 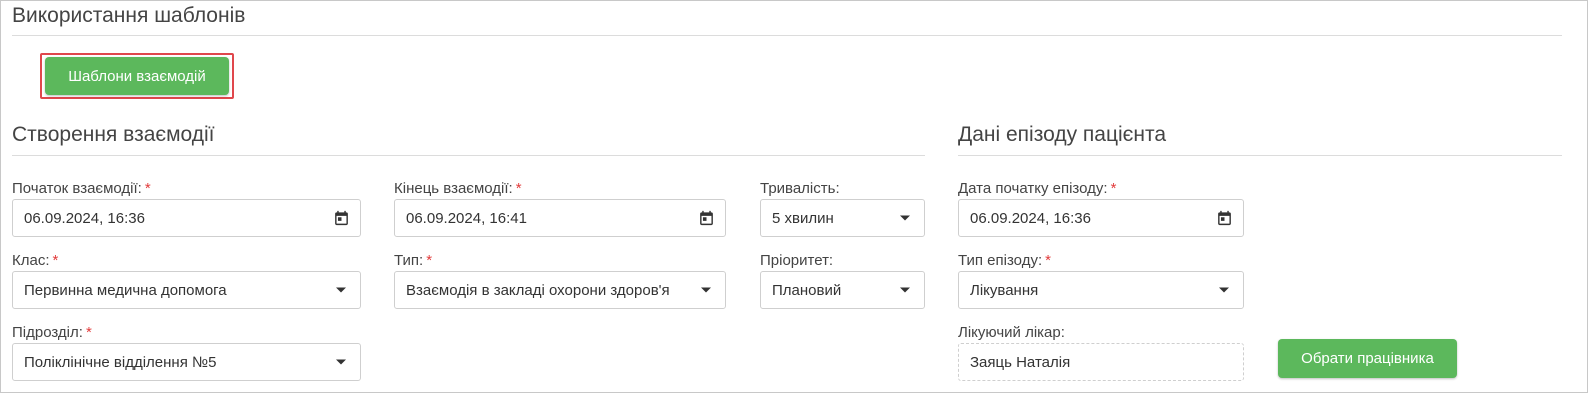 I want to click on priority-label: Пріоритет:, so click(x=797, y=260).